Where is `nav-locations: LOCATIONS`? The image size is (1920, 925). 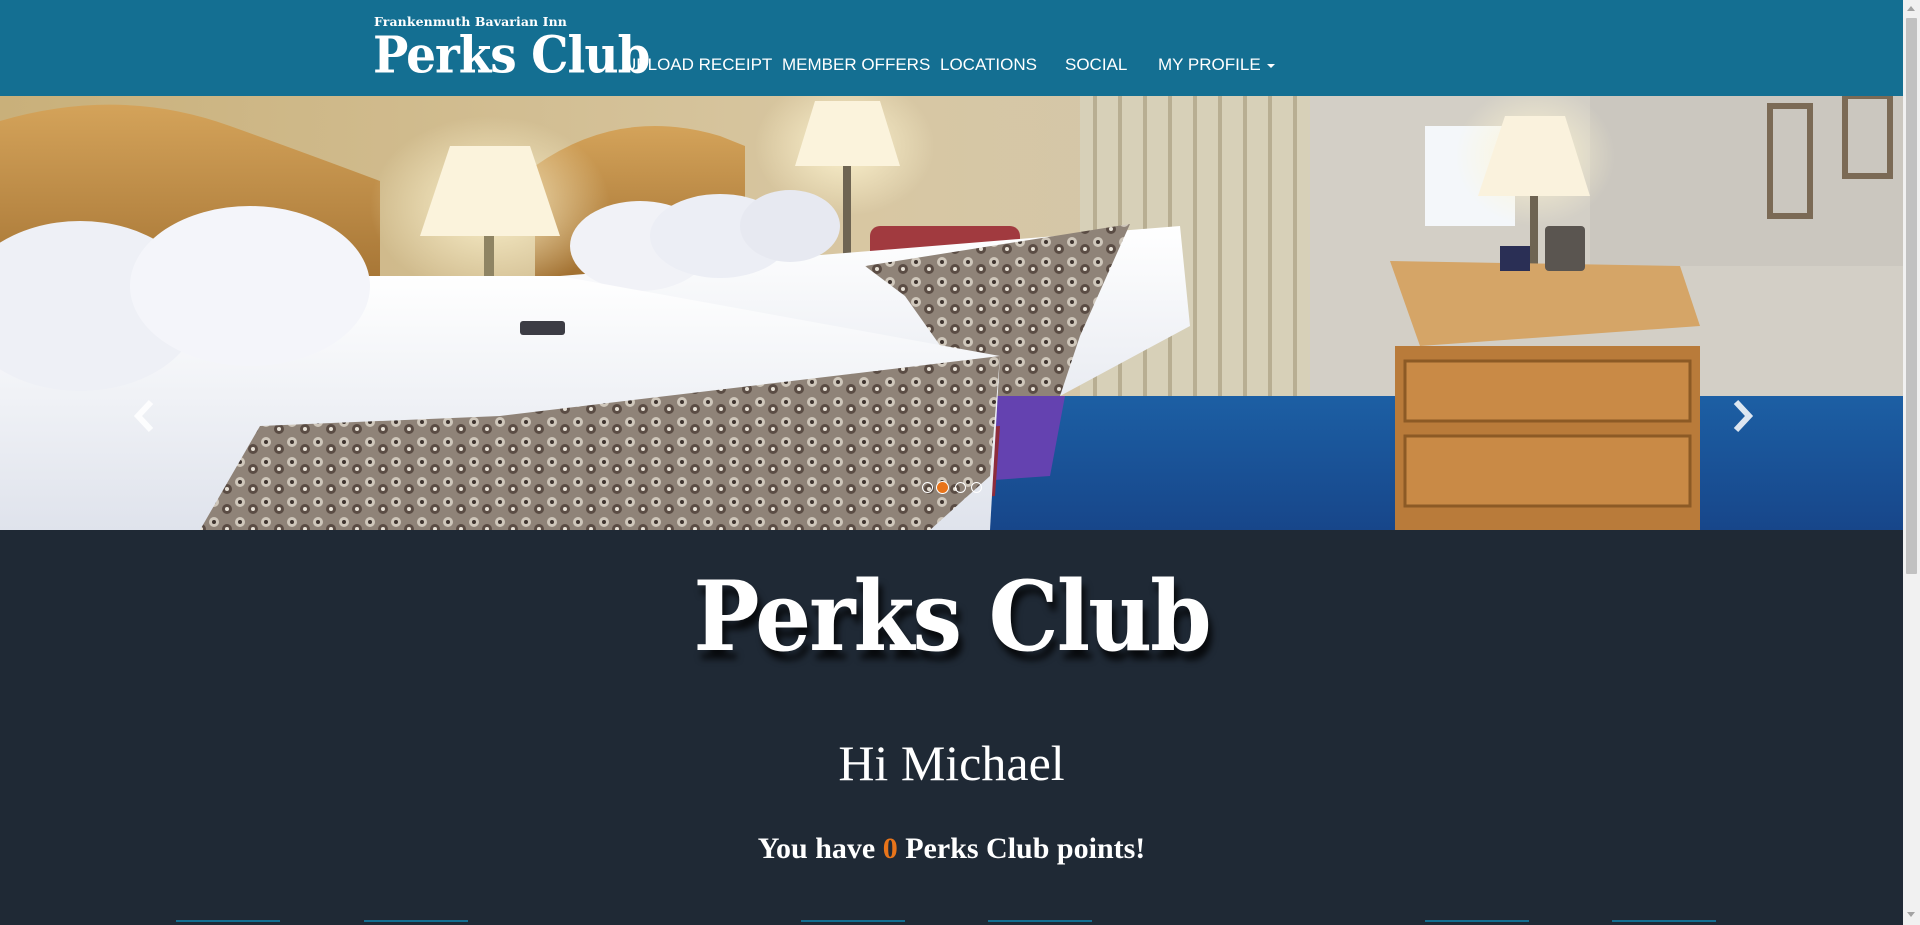 nav-locations: LOCATIONS is located at coordinates (988, 65).